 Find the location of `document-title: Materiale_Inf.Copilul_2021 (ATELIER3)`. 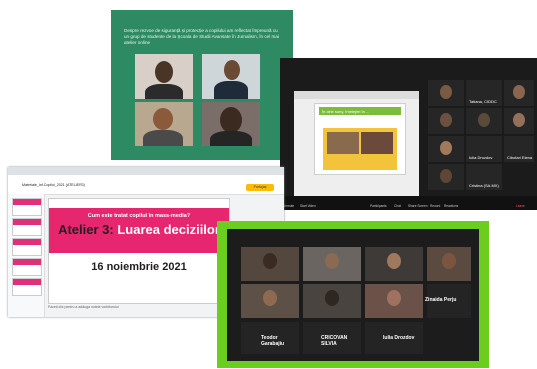

document-title: Materiale_Inf.Copilul_2021 (ATELIER3) is located at coordinates (53, 185).